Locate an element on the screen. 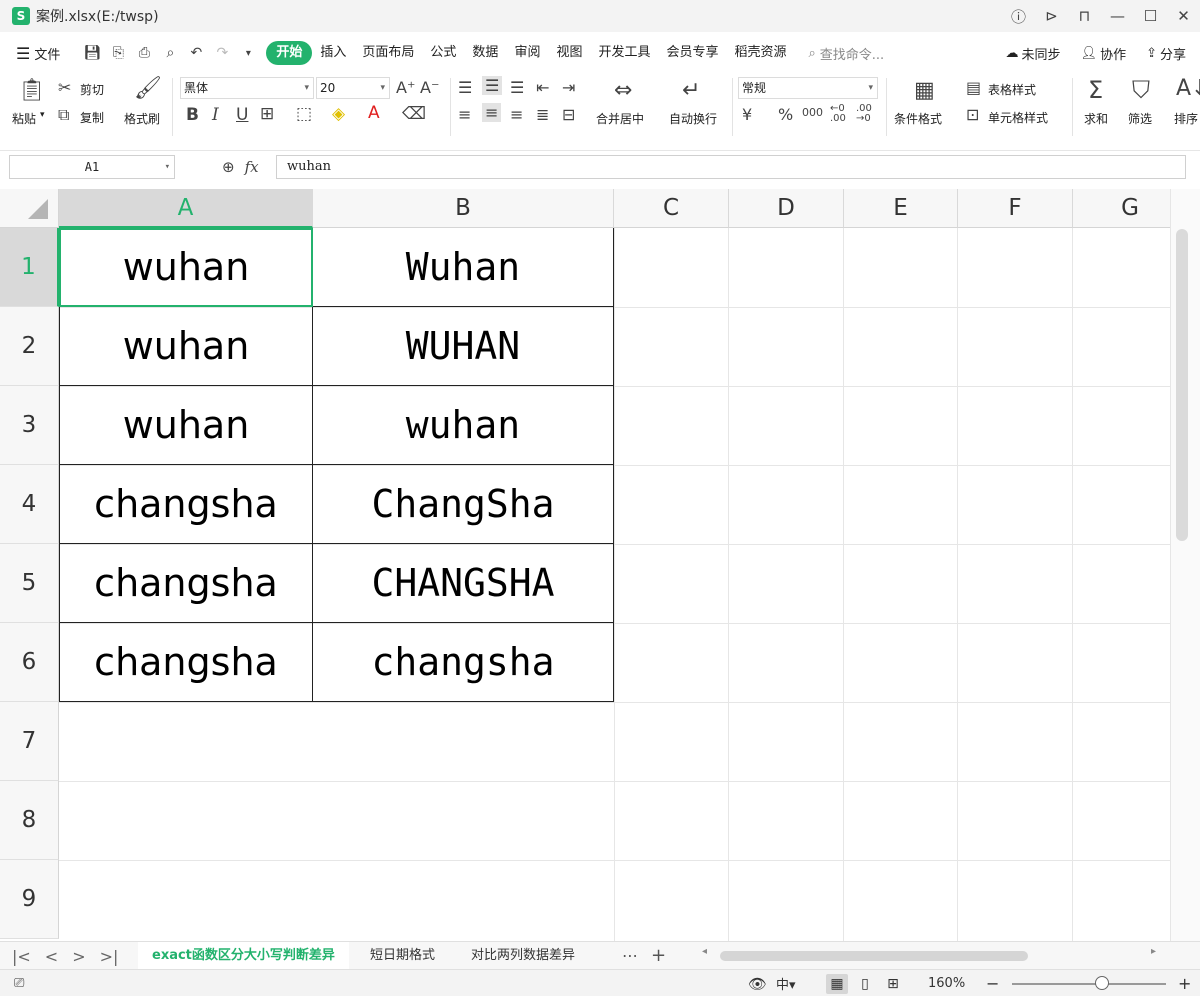  align-right-icon: ≡ is located at coordinates (516, 114).